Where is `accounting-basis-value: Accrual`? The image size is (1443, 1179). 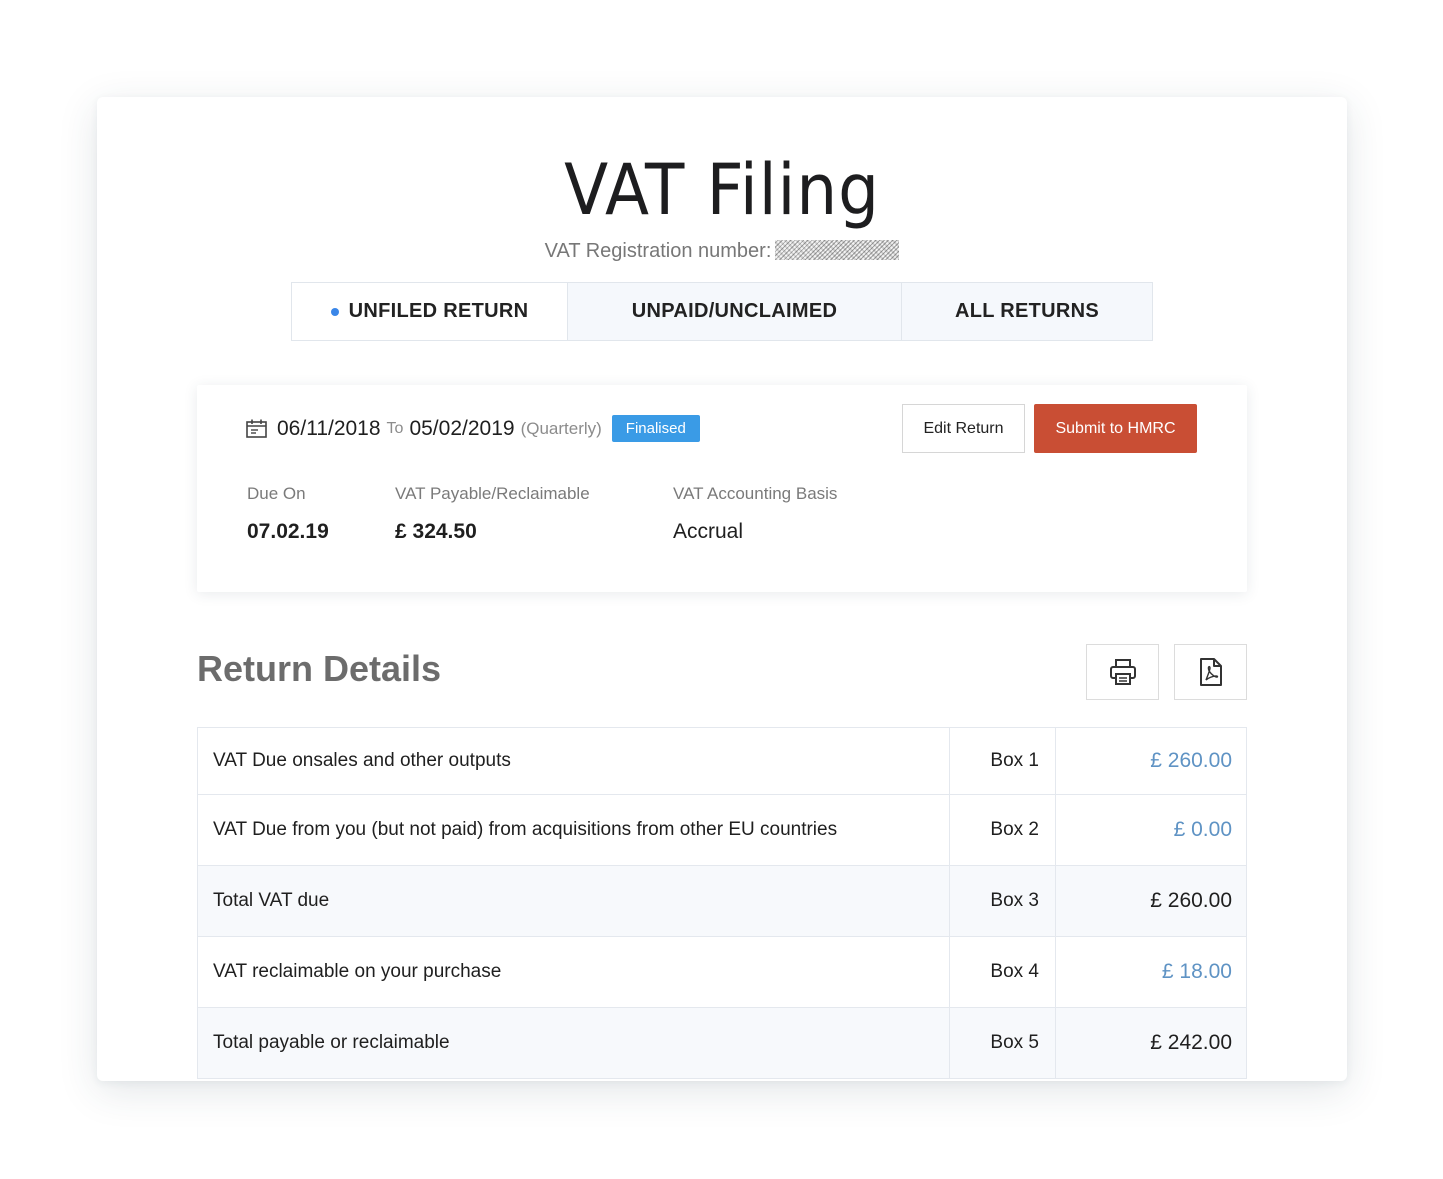 accounting-basis-value: Accrual is located at coordinates (708, 531).